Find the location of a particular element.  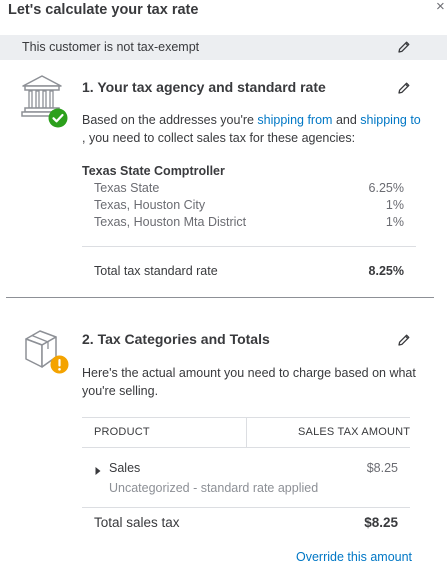

column-header-sales-tax: SALES TAX AMOUNT is located at coordinates (354, 432).